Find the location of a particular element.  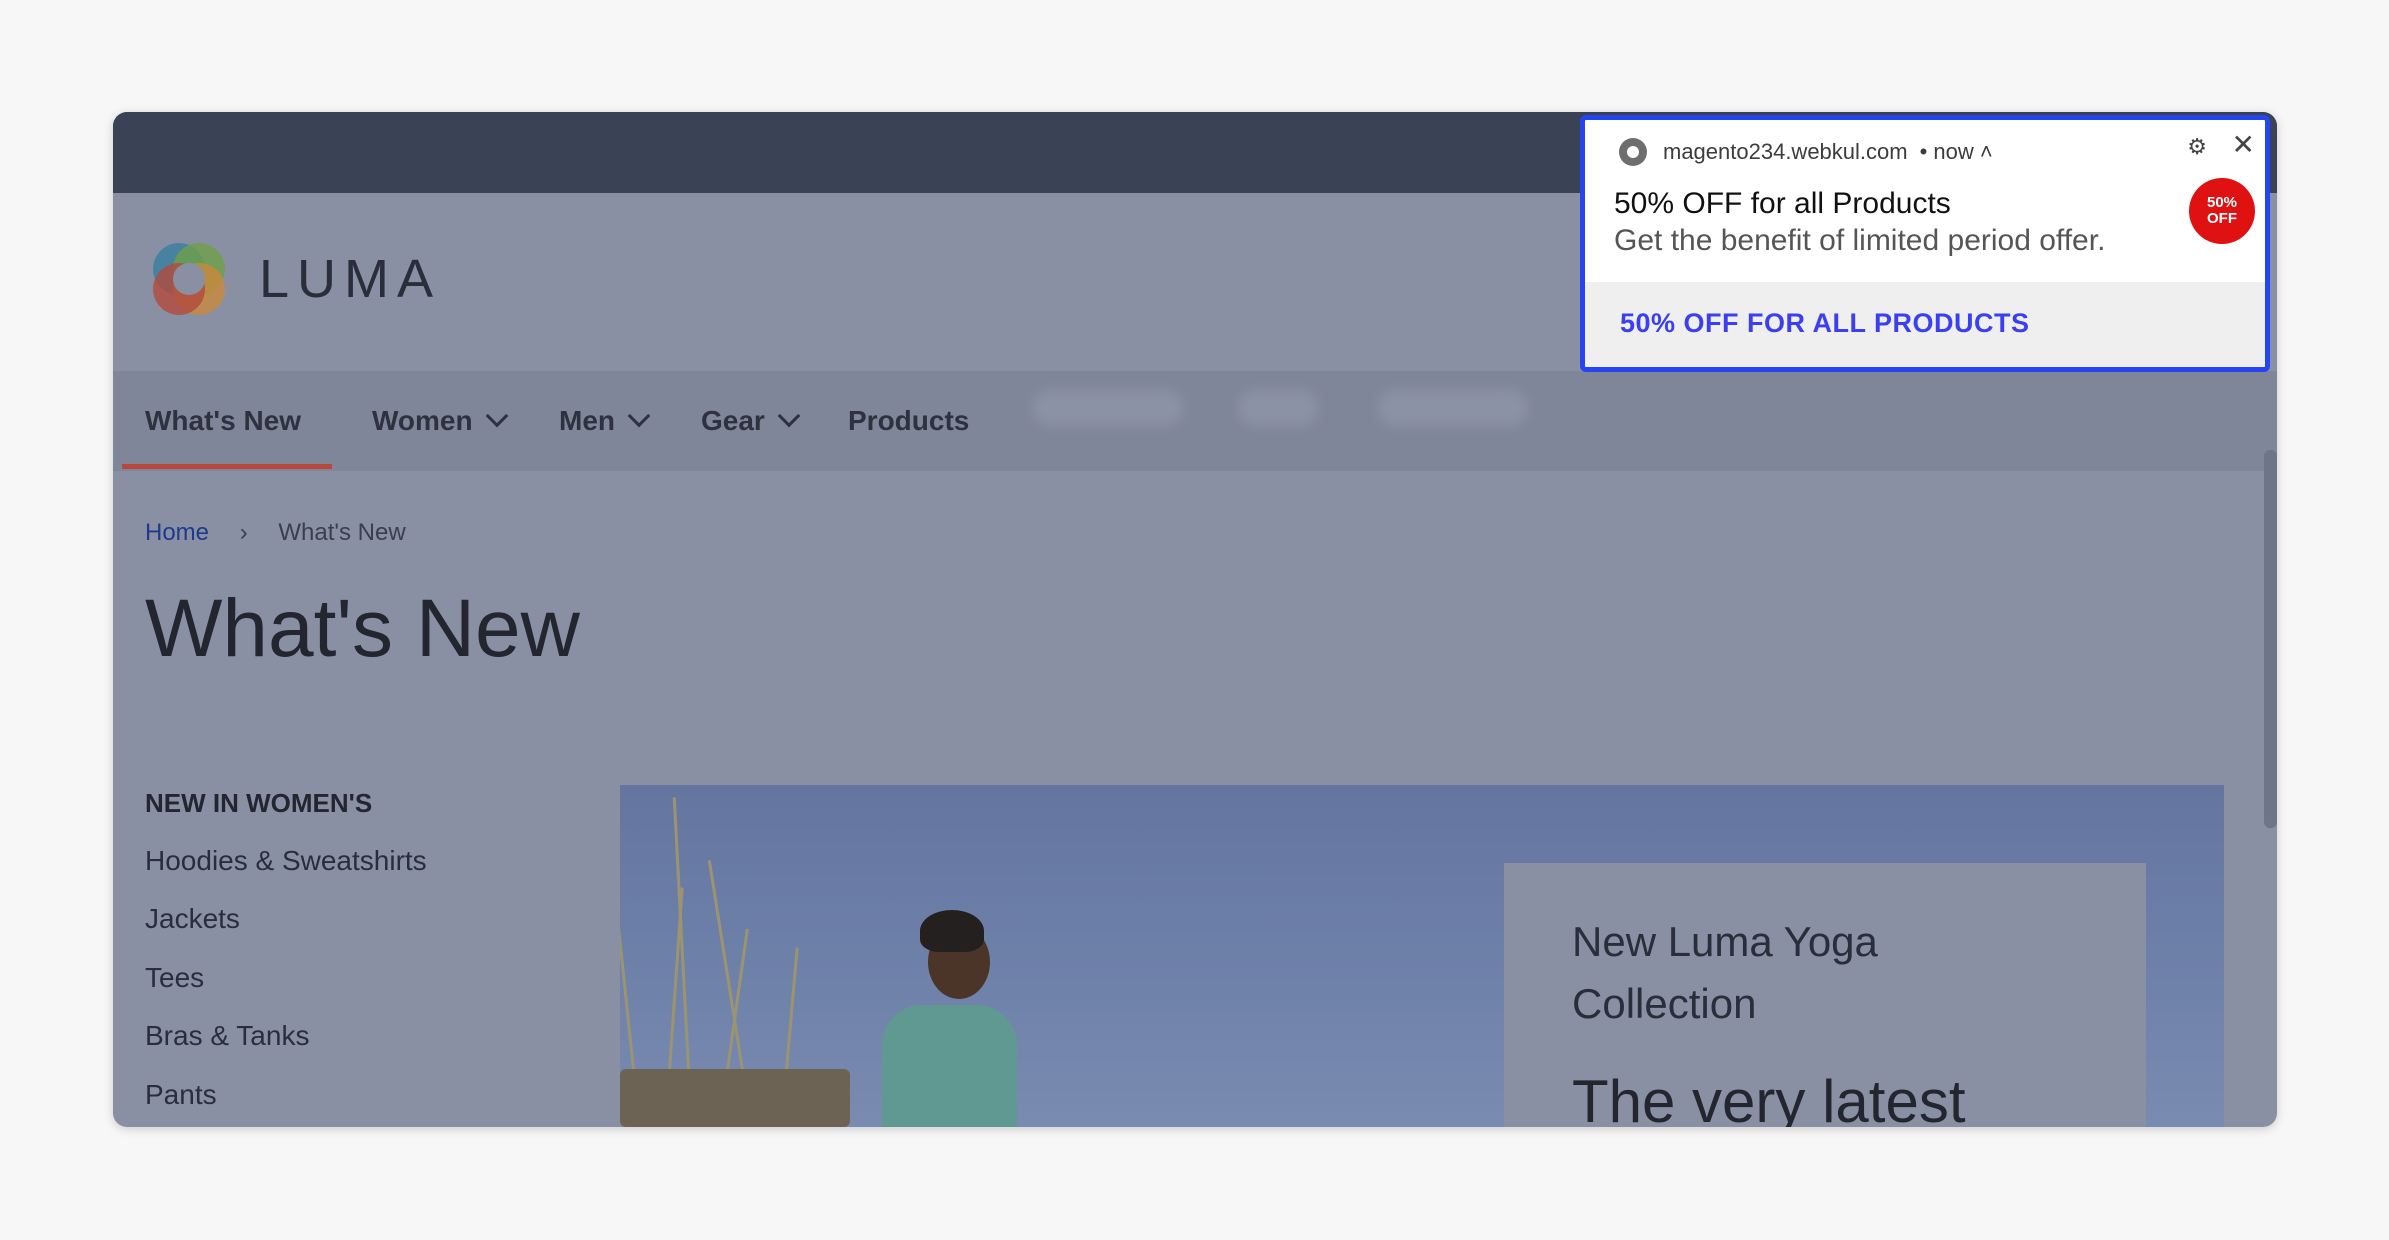

nav-item-products: Products is located at coordinates (908, 421).